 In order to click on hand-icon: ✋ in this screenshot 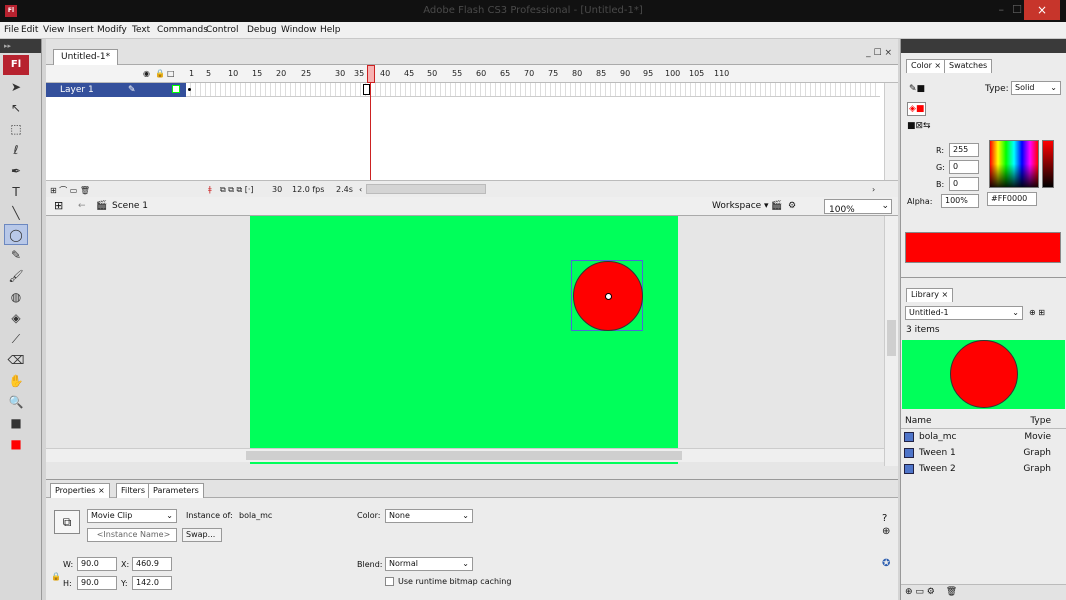, I will do `click(16, 381)`.